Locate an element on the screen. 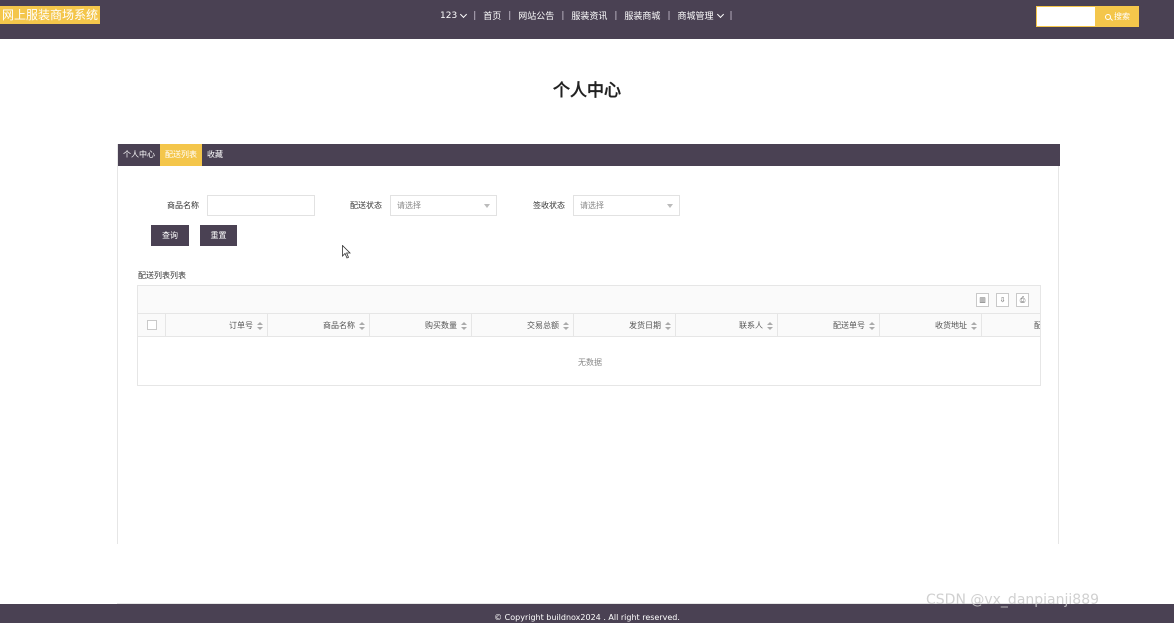 The height and width of the screenshot is (623, 1174). watermark: CSDN @vx_danpianji889 is located at coordinates (1013, 600).